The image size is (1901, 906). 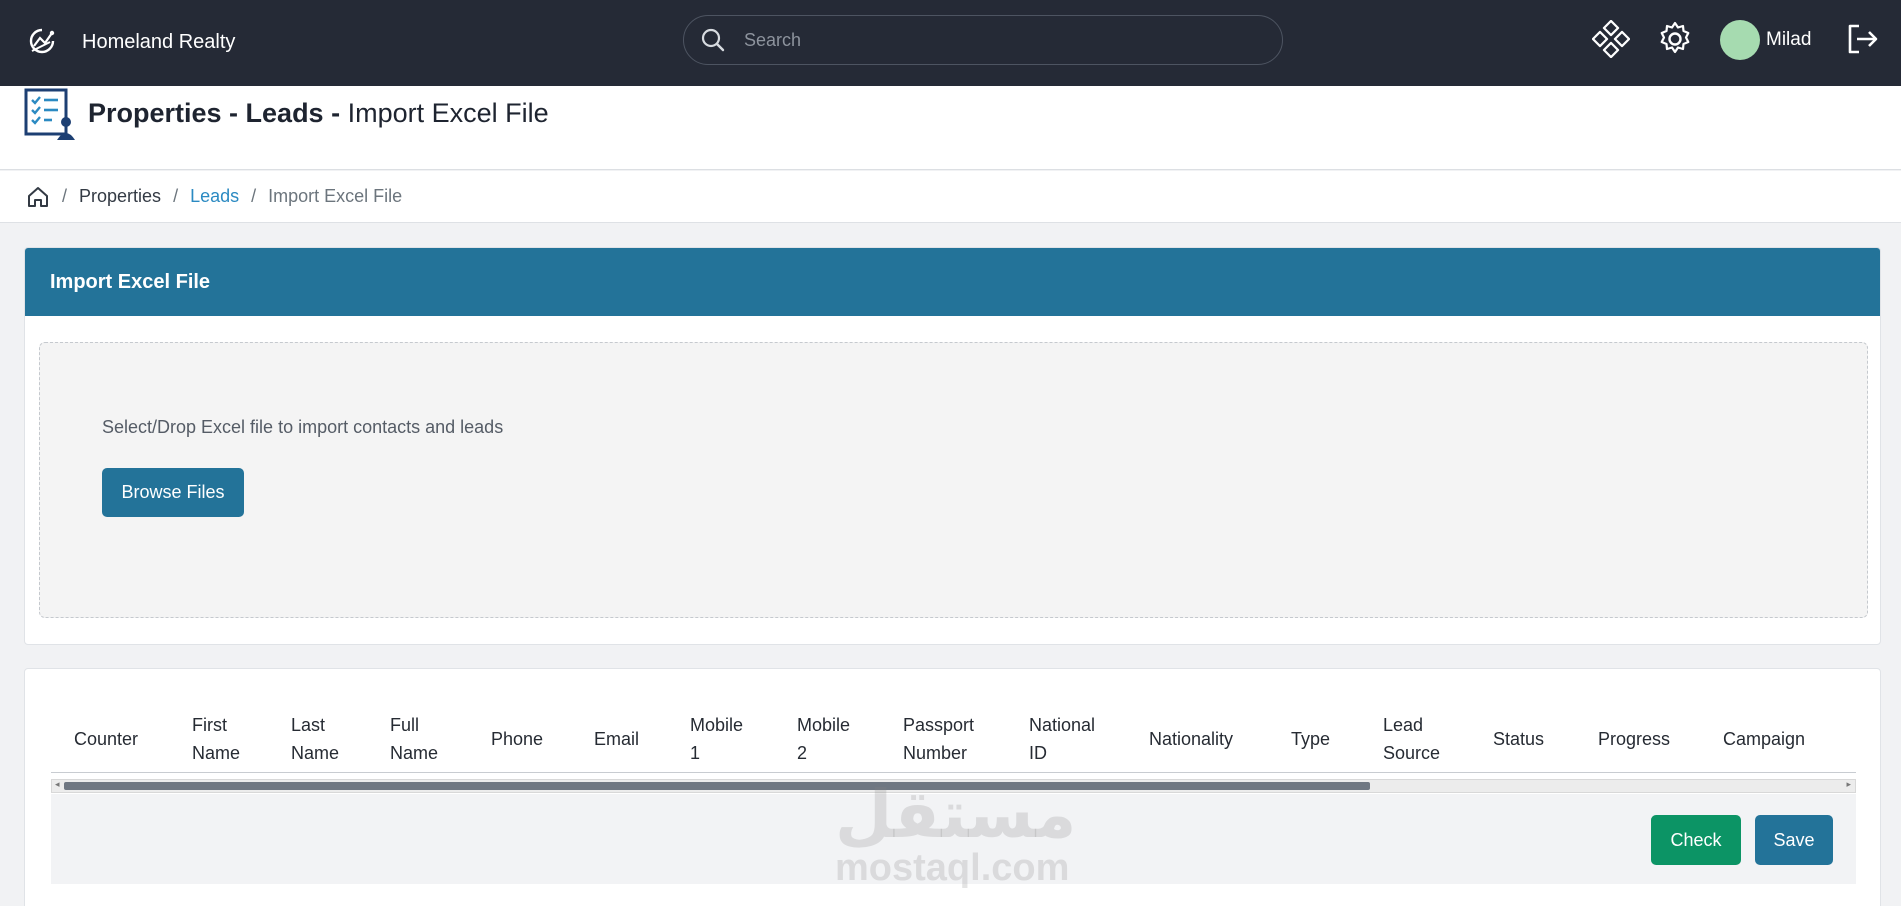 I want to click on brand: Homeland Realty, so click(x=130, y=42).